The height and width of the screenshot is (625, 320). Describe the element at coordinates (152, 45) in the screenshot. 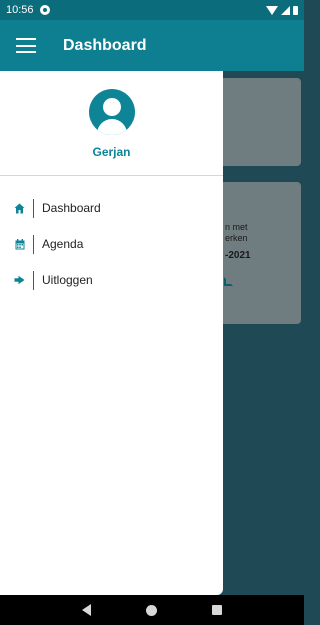

I see `app-bar: Dashboard` at that location.